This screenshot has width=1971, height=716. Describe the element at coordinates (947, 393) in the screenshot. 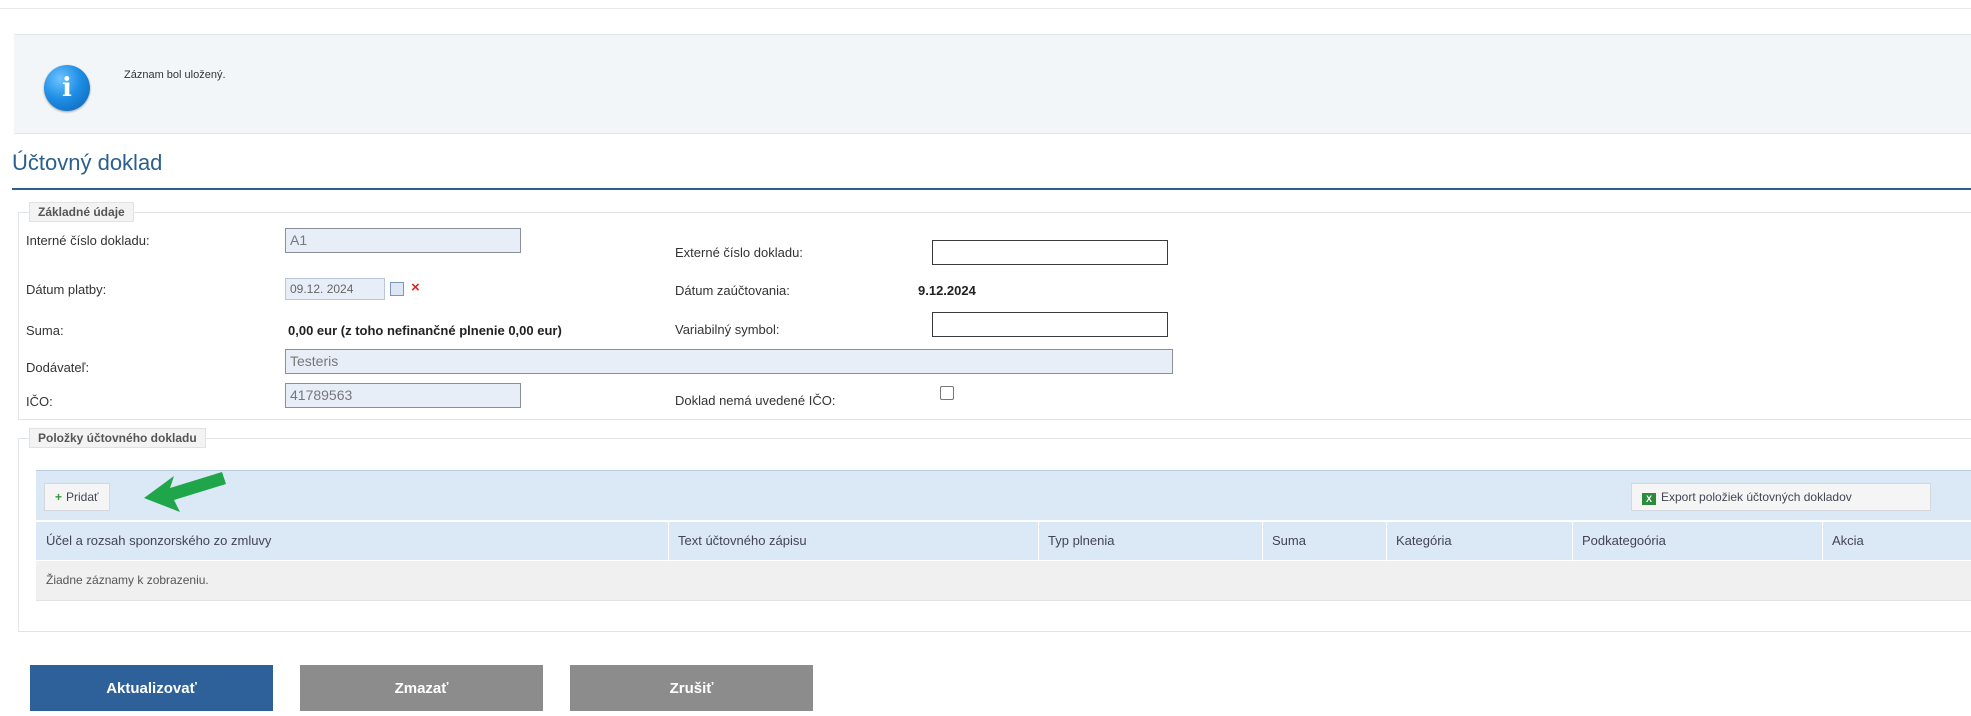

I see `no-ico-checkbox` at that location.